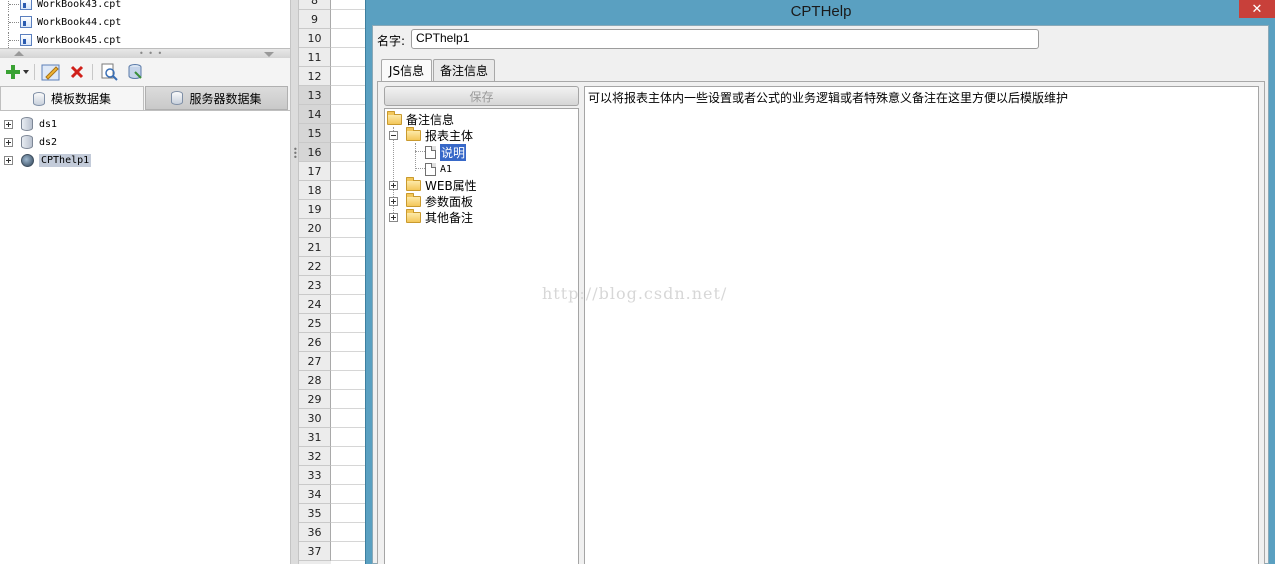  I want to click on row-header: 27, so click(315, 361).